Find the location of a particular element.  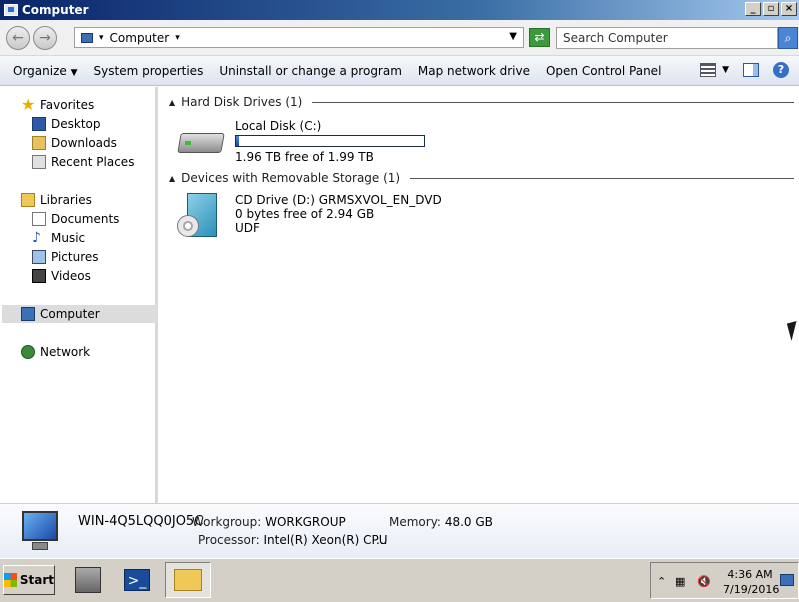

cd-drive-icon is located at coordinates (201, 216).